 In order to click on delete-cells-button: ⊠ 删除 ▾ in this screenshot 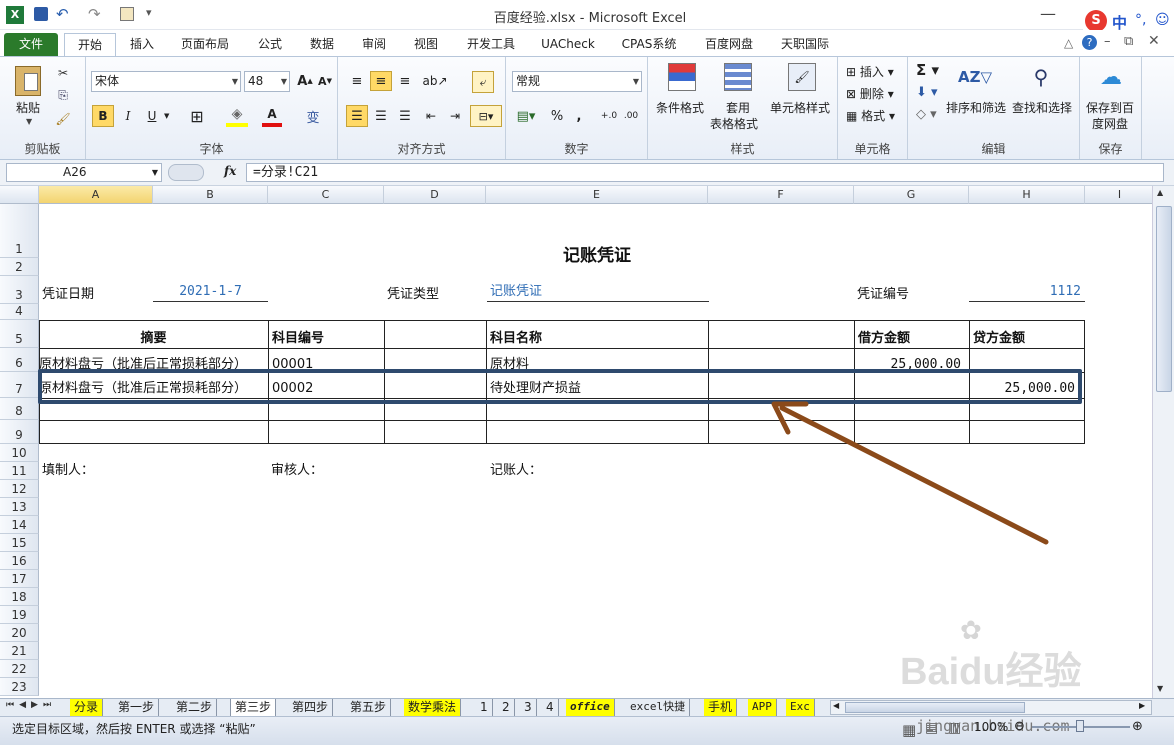, I will do `click(870, 93)`.